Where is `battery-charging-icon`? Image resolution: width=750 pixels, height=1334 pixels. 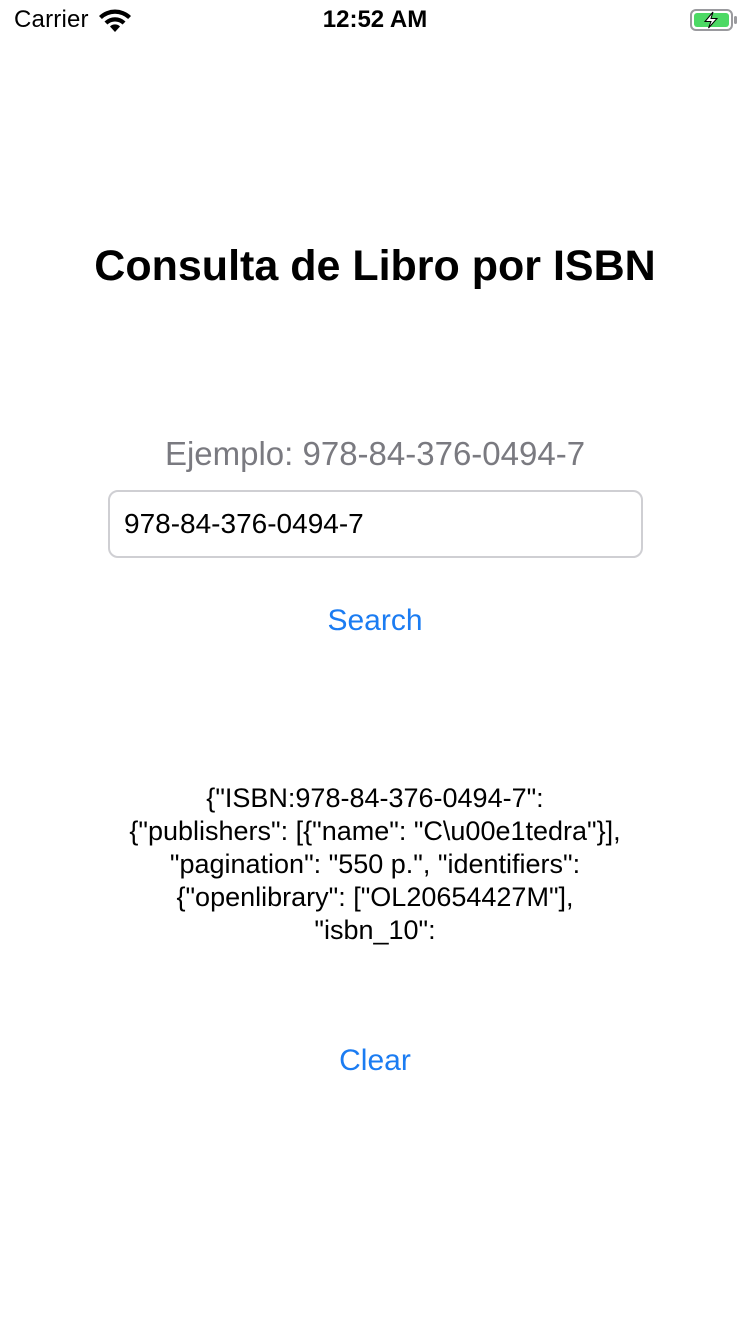
battery-charging-icon is located at coordinates (714, 20).